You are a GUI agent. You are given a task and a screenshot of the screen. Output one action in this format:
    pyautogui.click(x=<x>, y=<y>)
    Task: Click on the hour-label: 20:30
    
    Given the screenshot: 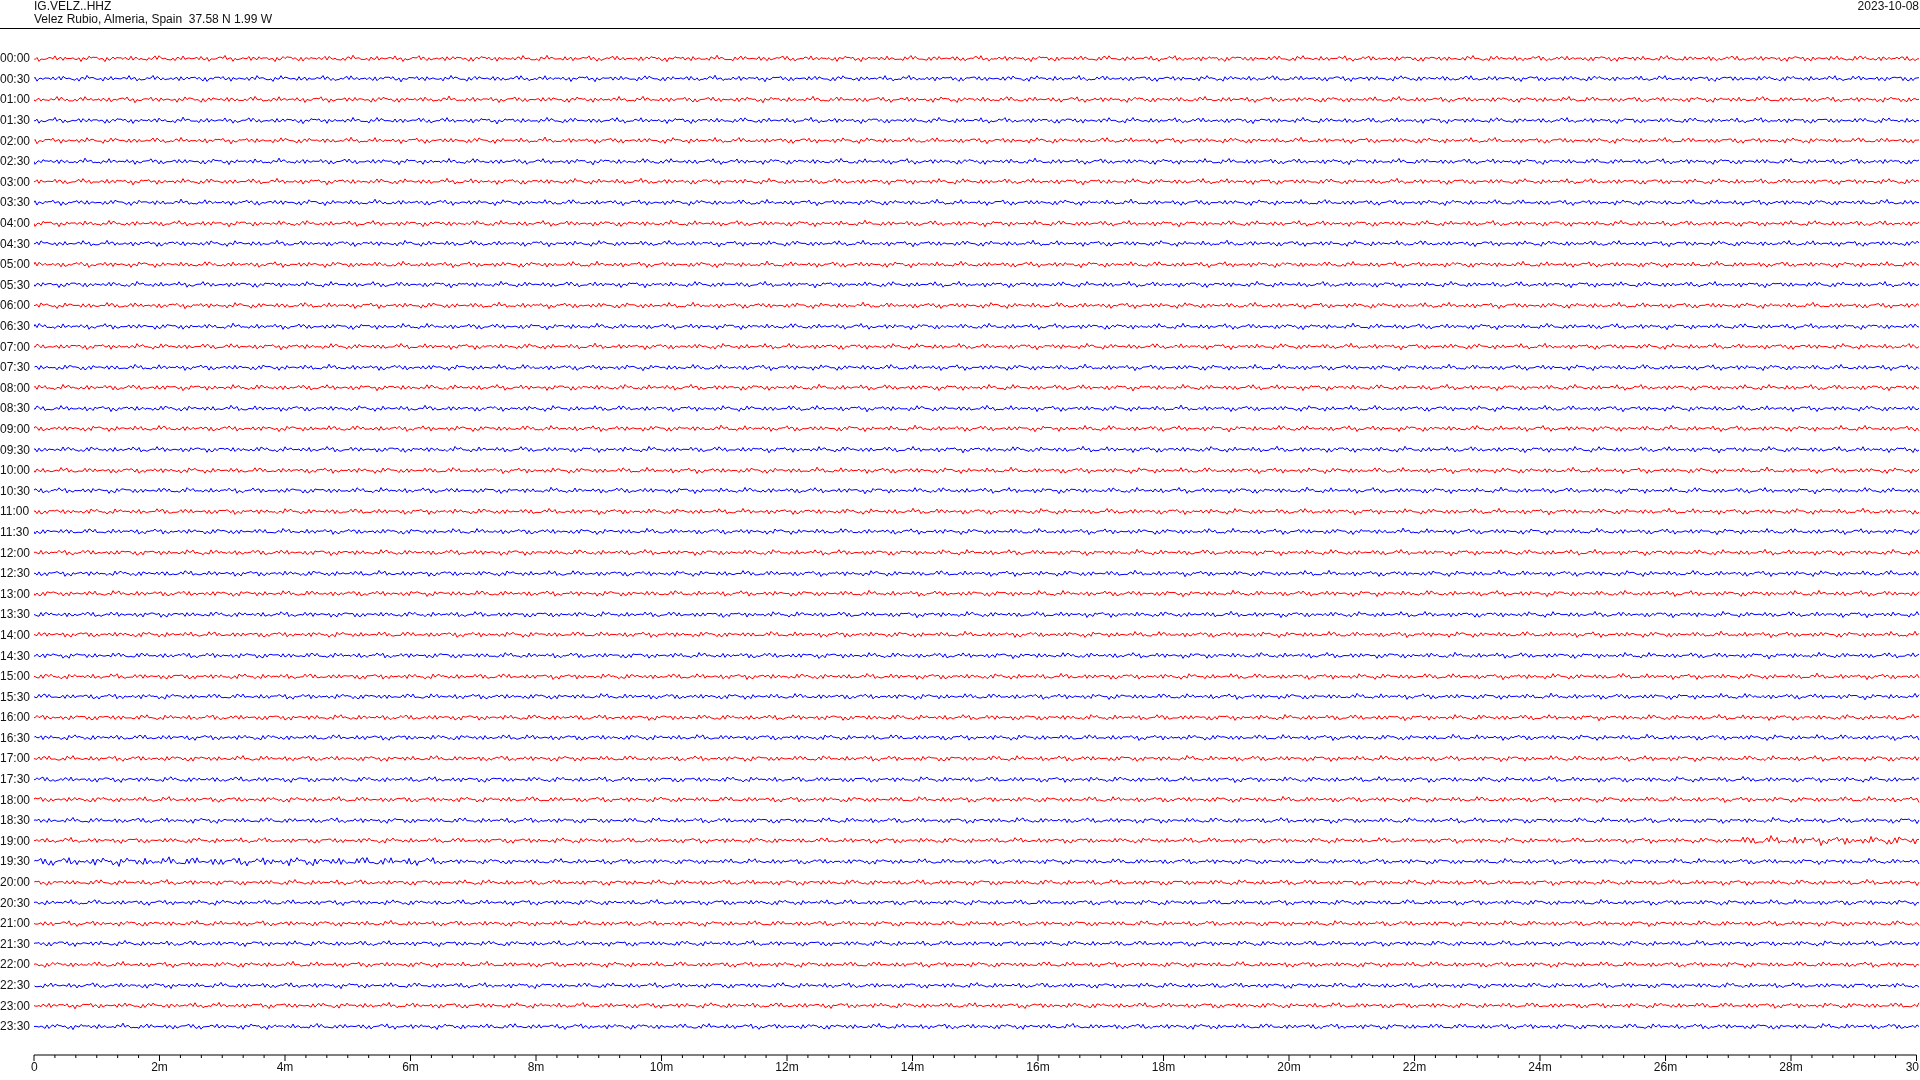 What is the action you would take?
    pyautogui.click(x=16, y=902)
    